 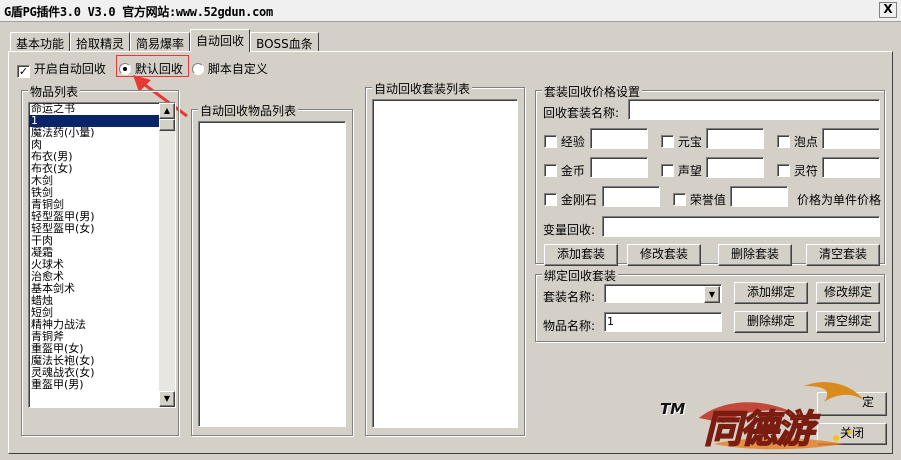 What do you see at coordinates (741, 226) in the screenshot?
I see `var-recycle-input` at bounding box center [741, 226].